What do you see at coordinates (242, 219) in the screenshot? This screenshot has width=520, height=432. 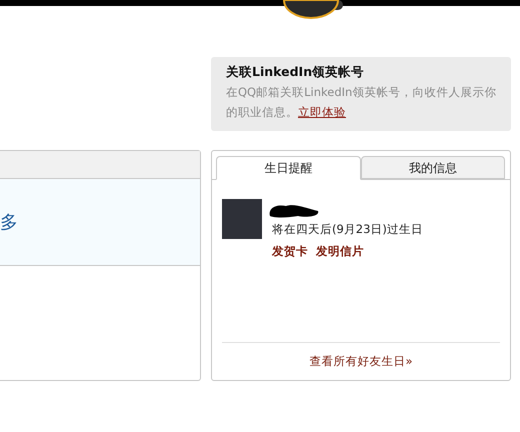 I see `avatar-photo-placeholder` at bounding box center [242, 219].